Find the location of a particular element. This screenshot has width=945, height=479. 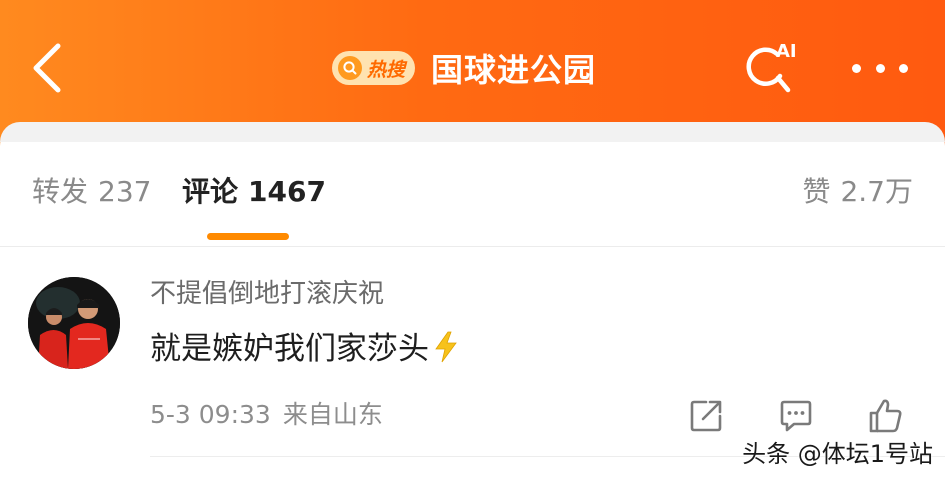

back-button is located at coordinates (48, 68).